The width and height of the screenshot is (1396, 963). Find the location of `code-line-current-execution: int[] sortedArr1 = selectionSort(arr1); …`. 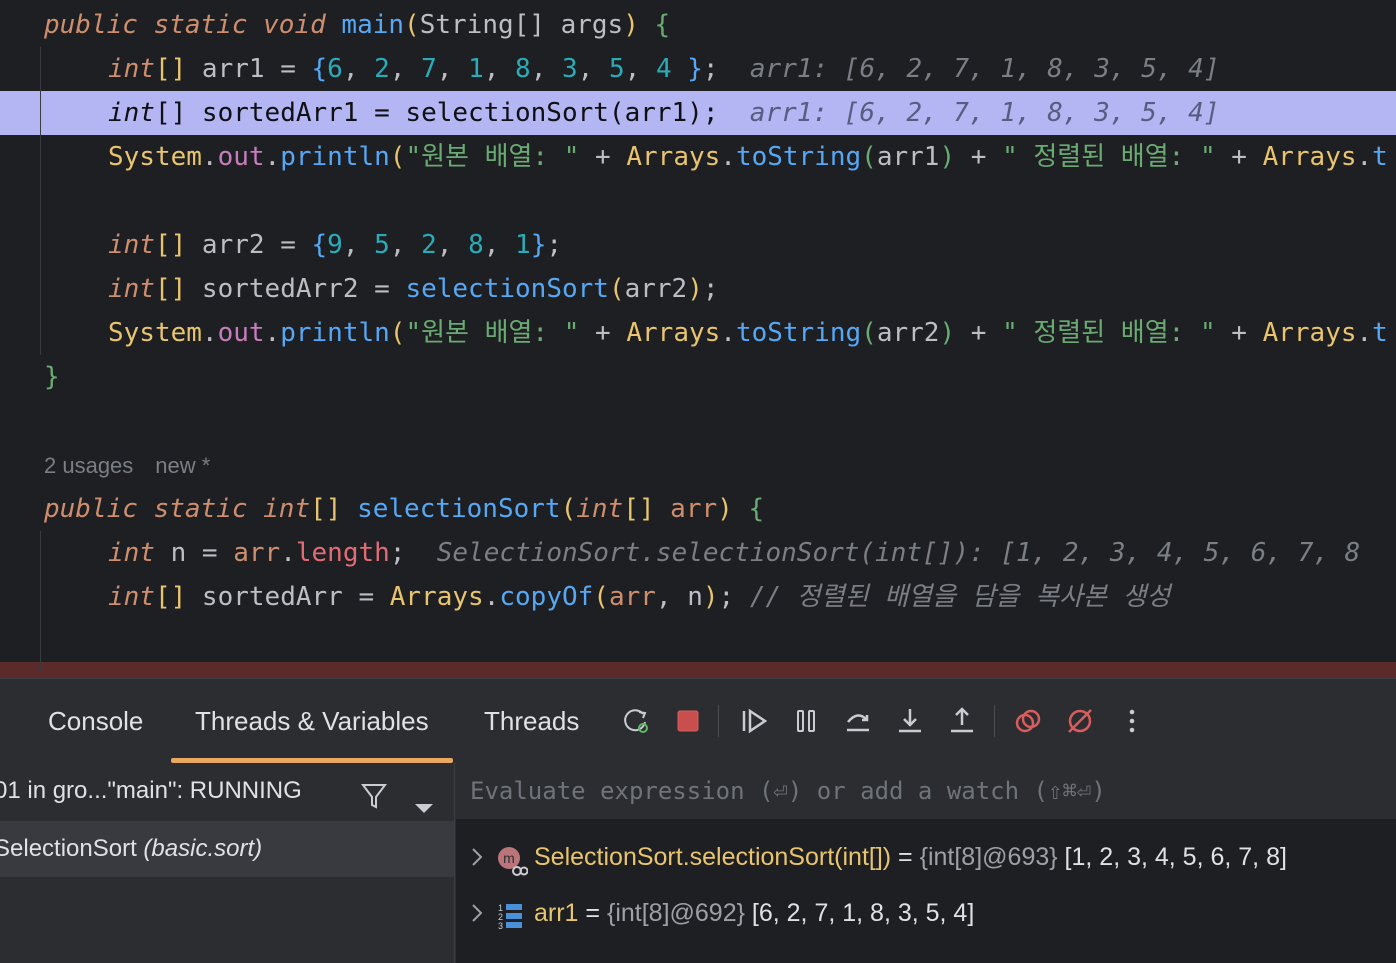

code-line-current-execution: int[] sortedArr1 = selectionSort(arr1); … is located at coordinates (698, 113).